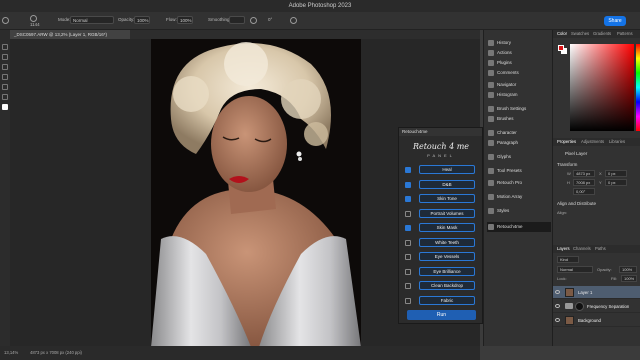 This screenshot has width=640, height=360. Describe the element at coordinates (519, 63) in the screenshot. I see `panel-item-plugins: Plugins` at that location.